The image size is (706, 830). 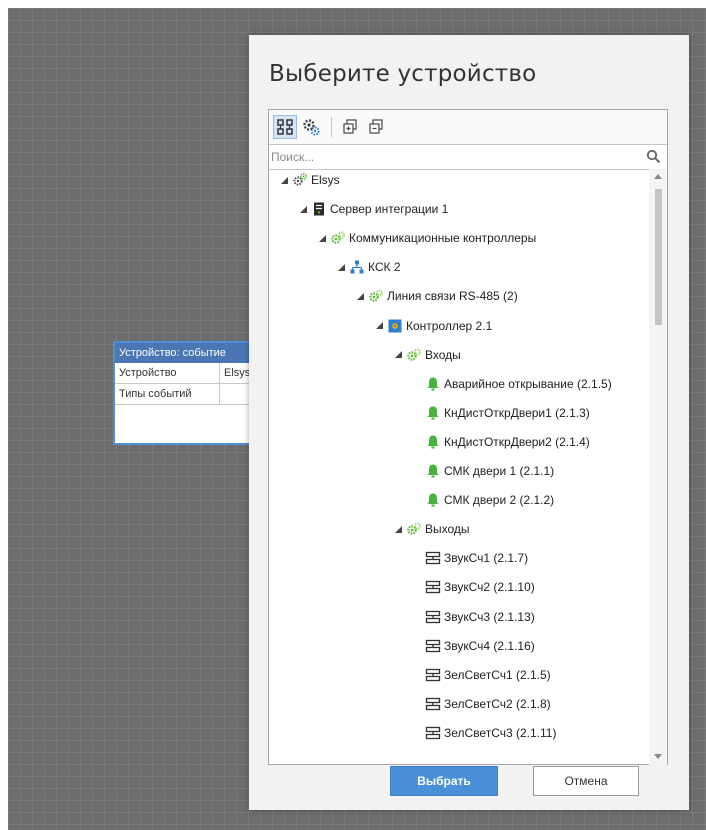 I want to click on expand-all-button, so click(x=350, y=127).